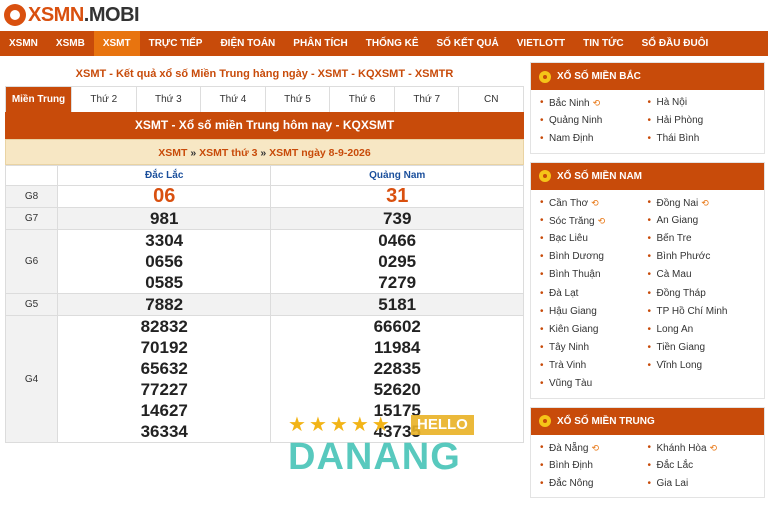  Describe the element at coordinates (647, 176) in the screenshot. I see `region-box-header: XỔ SỐ MIỀN NAM` at that location.